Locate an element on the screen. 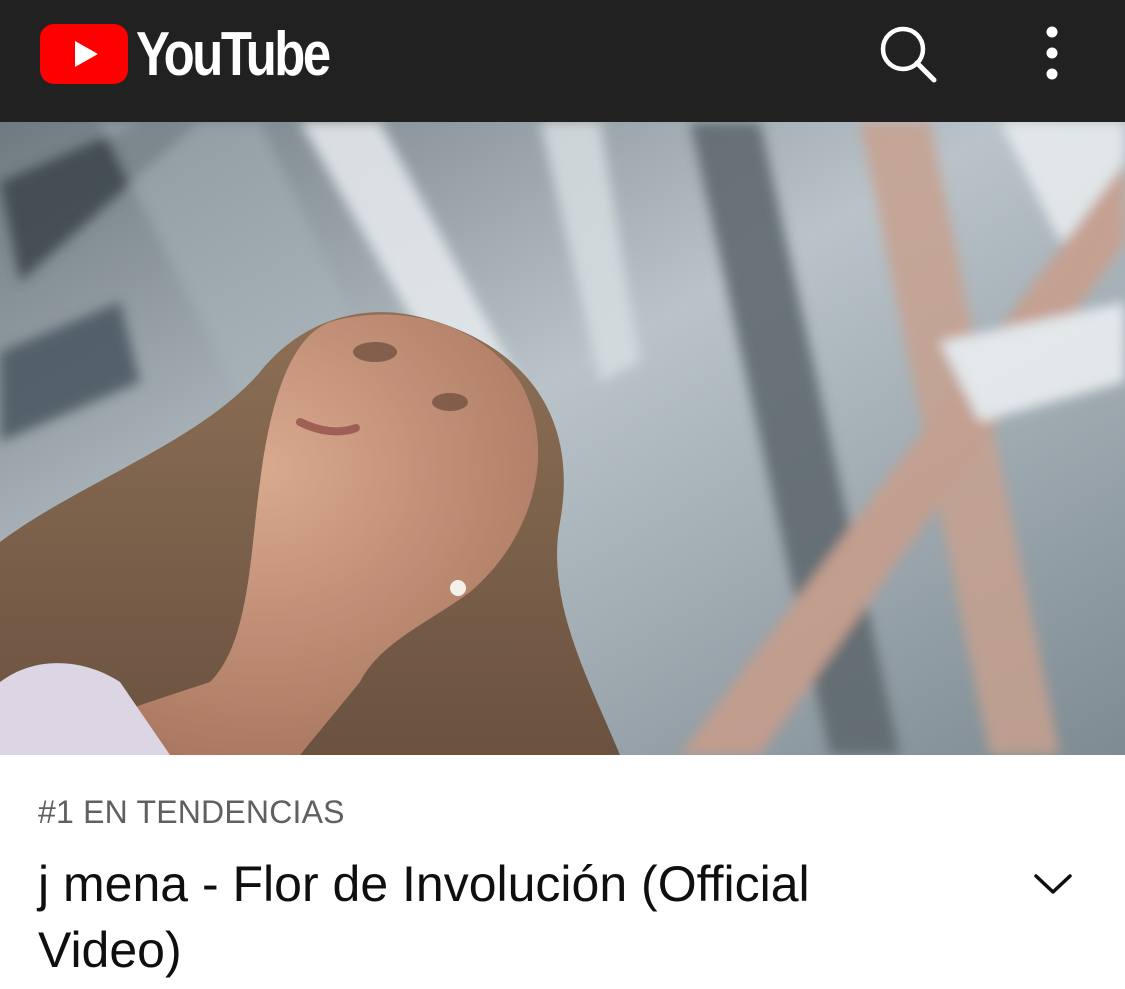  youtube-play-icon is located at coordinates (84, 54).